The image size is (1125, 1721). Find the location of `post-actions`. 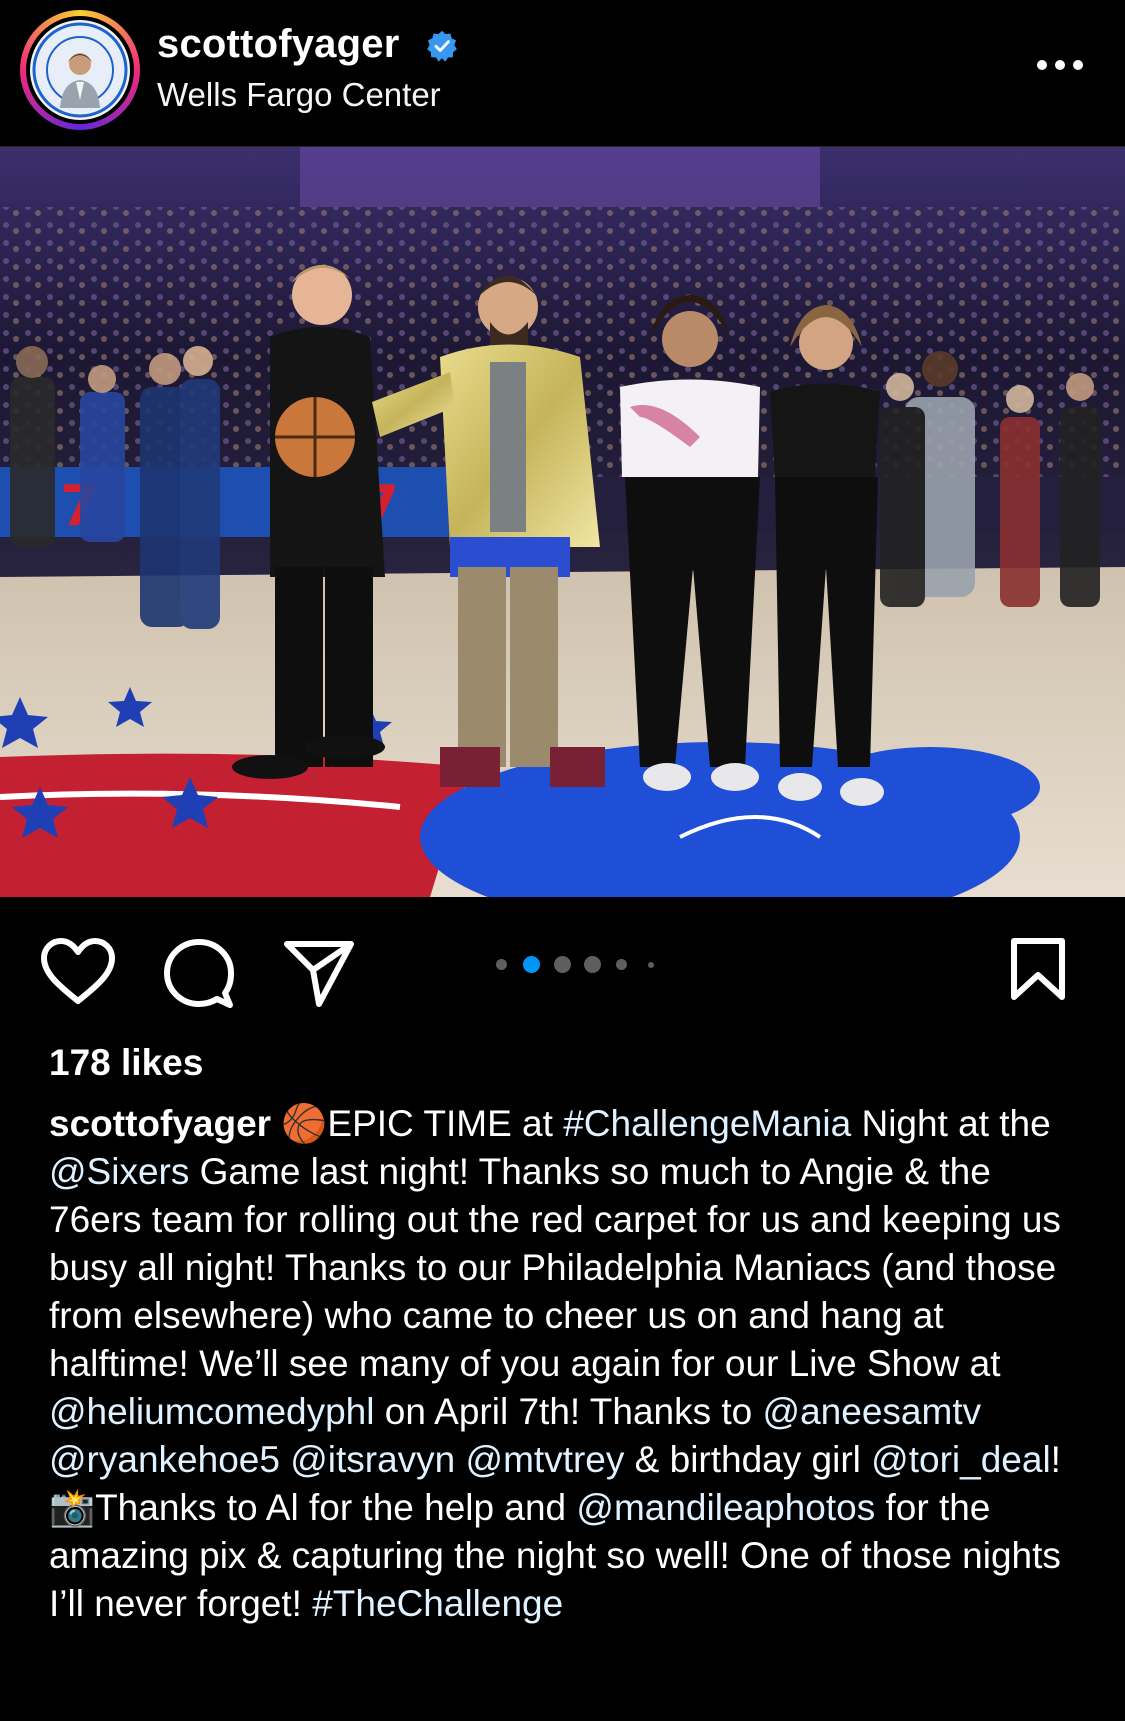

post-actions is located at coordinates (562, 962).